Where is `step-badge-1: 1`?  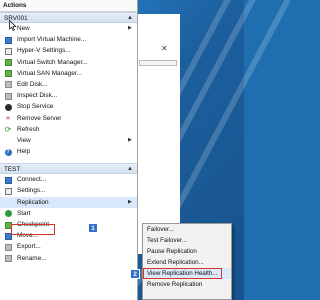
step-badge-1: 1 is located at coordinates (93, 228).